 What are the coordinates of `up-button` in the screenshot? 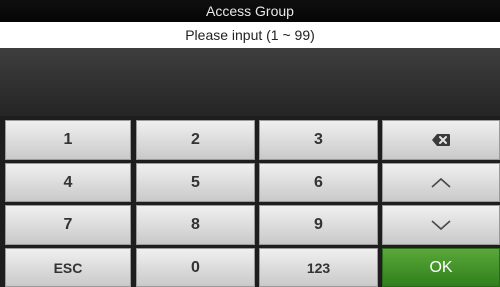 It's located at (441, 182).